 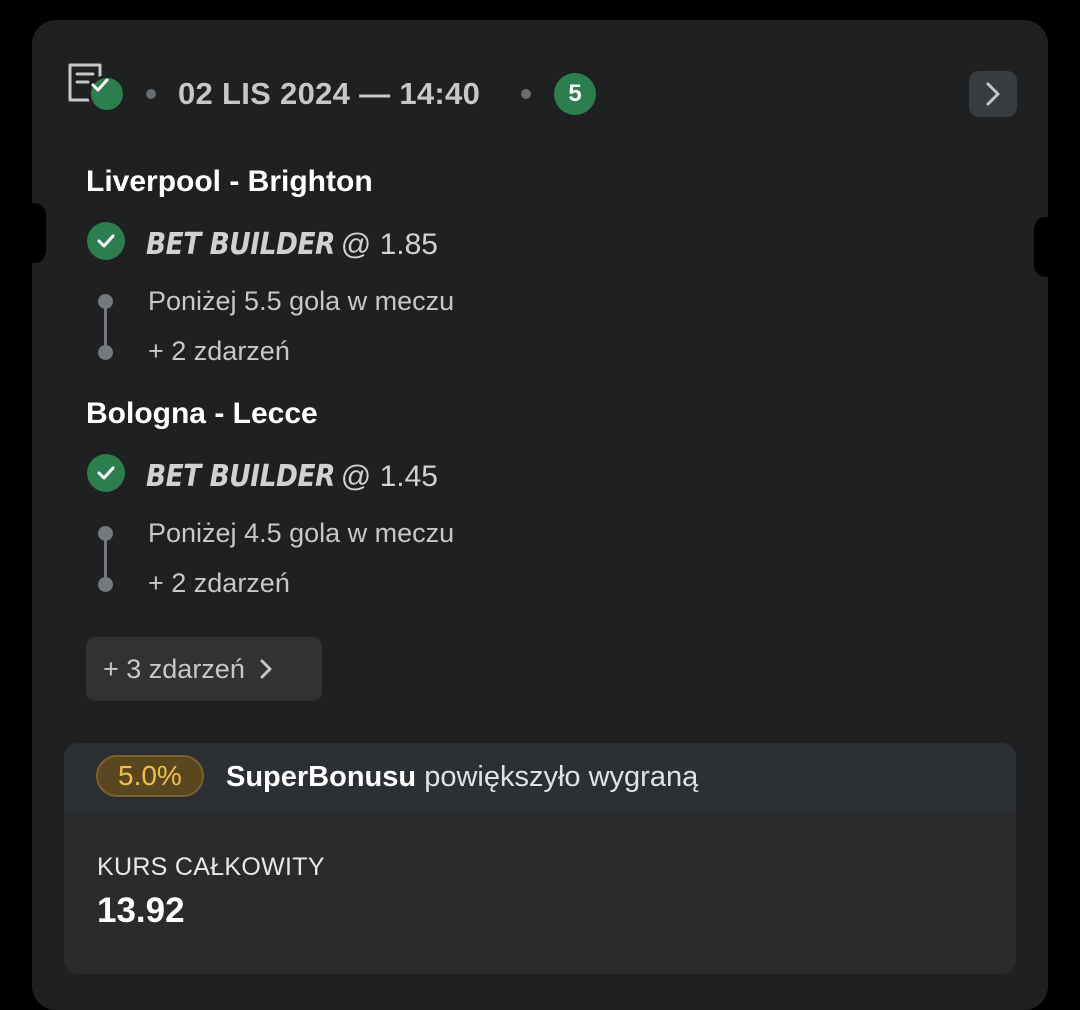 I want to click on event-title: Liverpool - Brighton, so click(x=229, y=182).